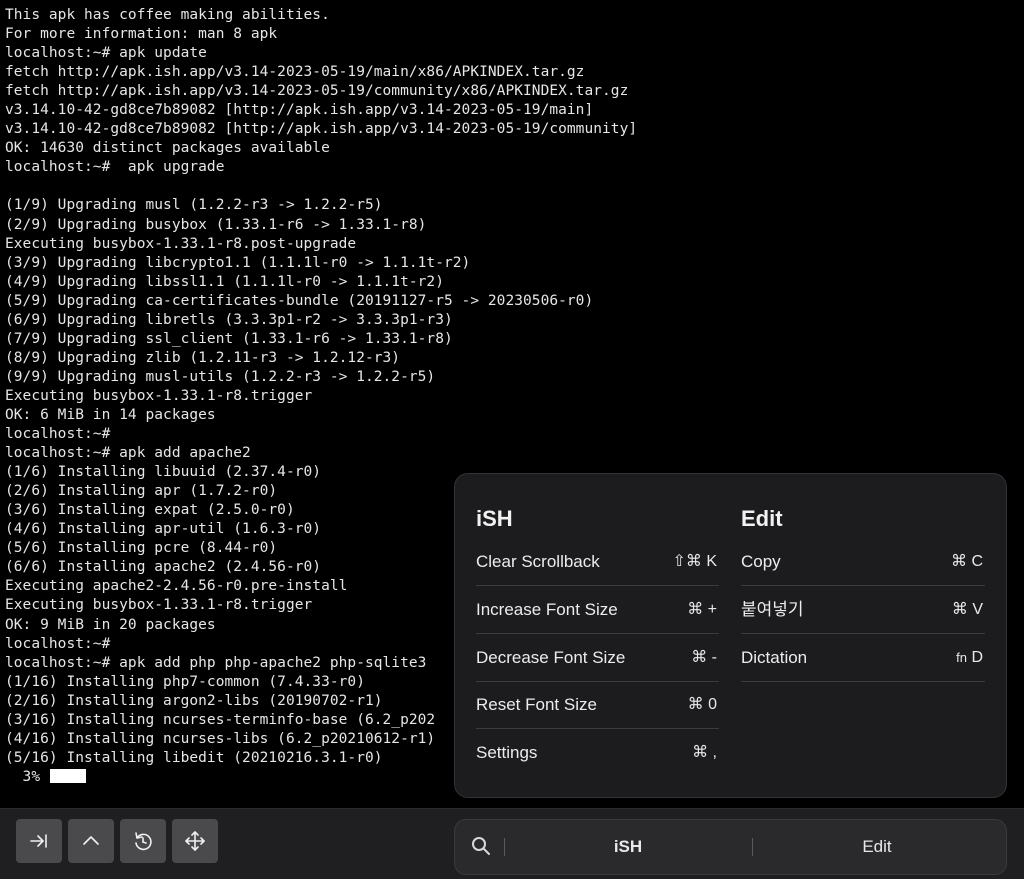  I want to click on arrow-keys-button, so click(195, 841).